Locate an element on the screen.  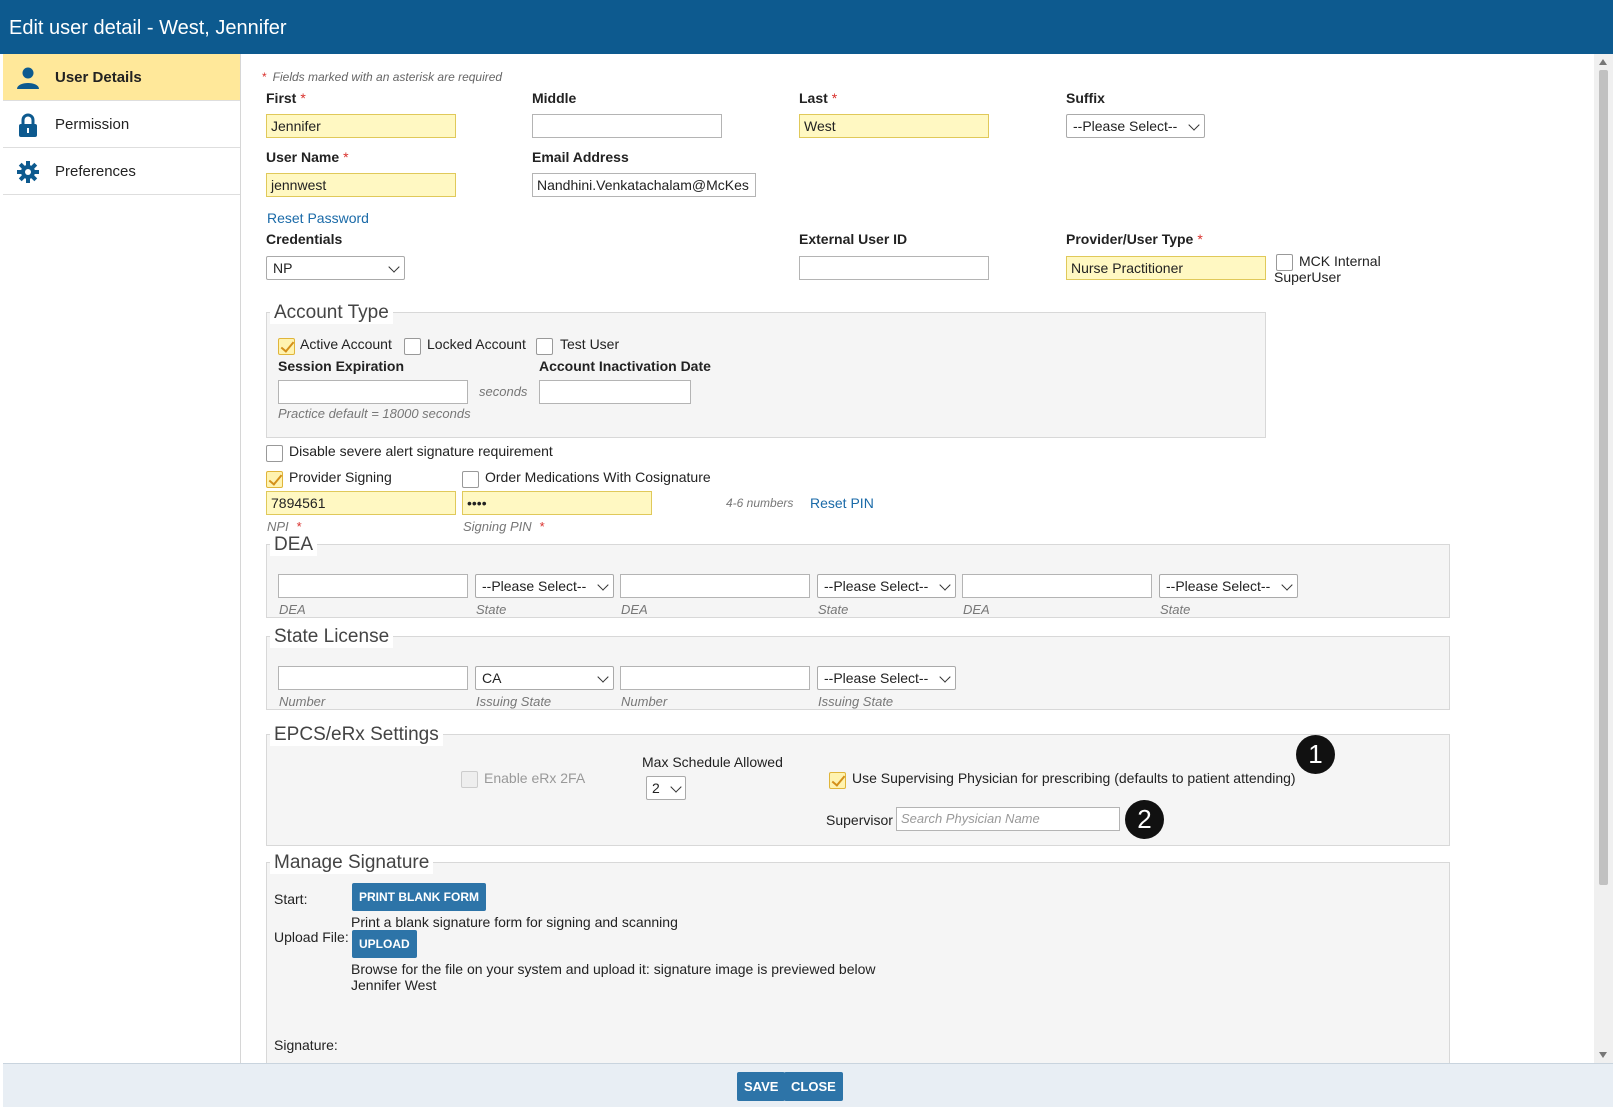
first-name-field: Jennifer is located at coordinates (361, 126).